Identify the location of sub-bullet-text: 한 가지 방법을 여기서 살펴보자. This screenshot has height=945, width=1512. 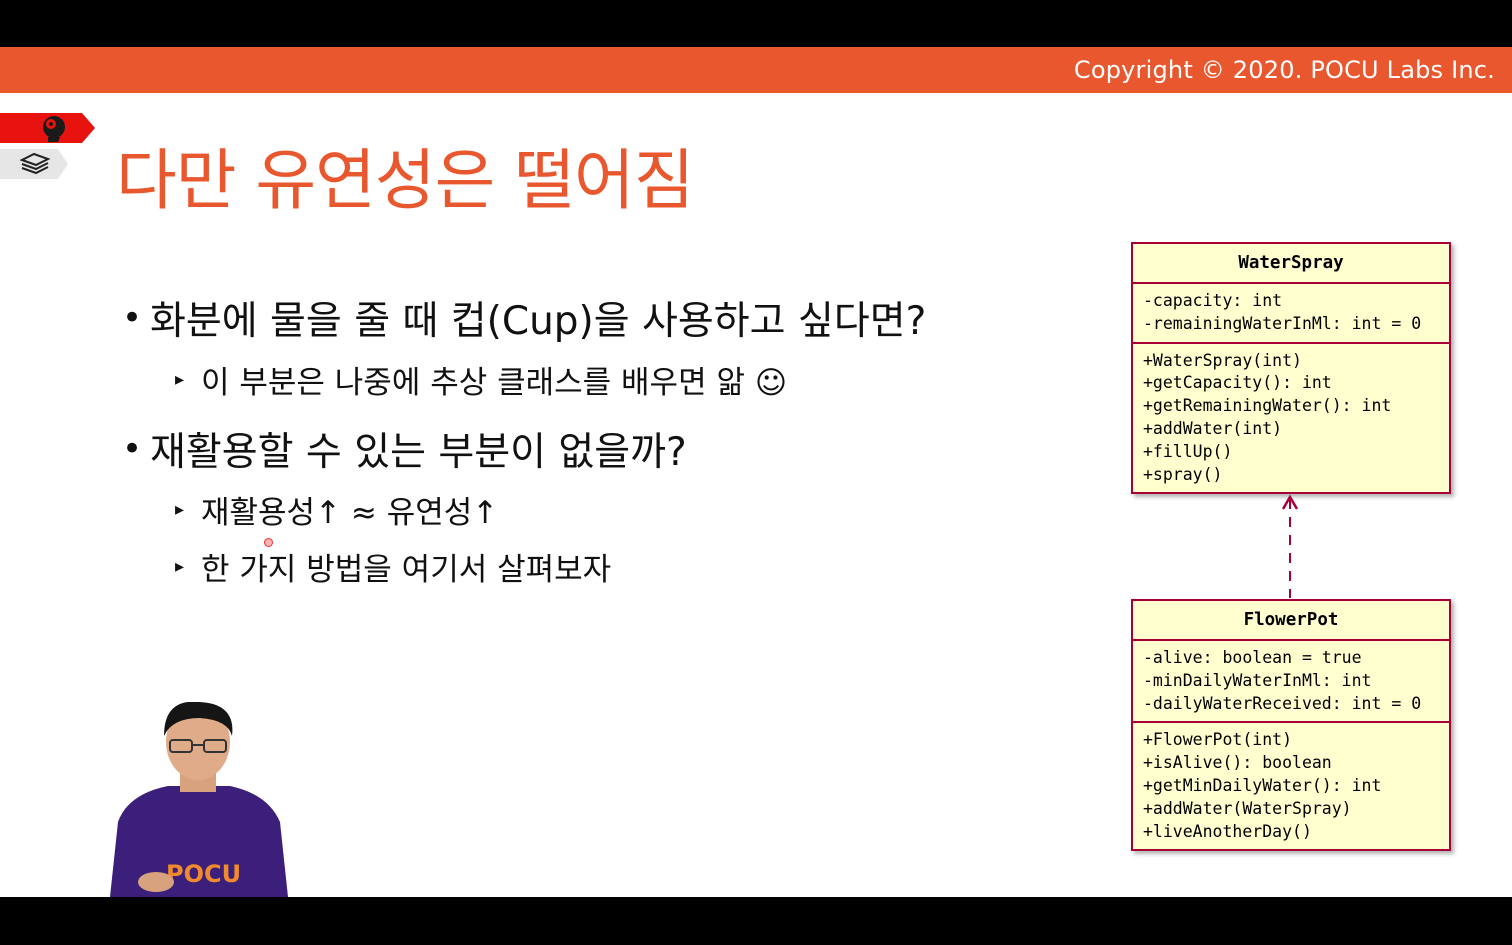
(406, 570).